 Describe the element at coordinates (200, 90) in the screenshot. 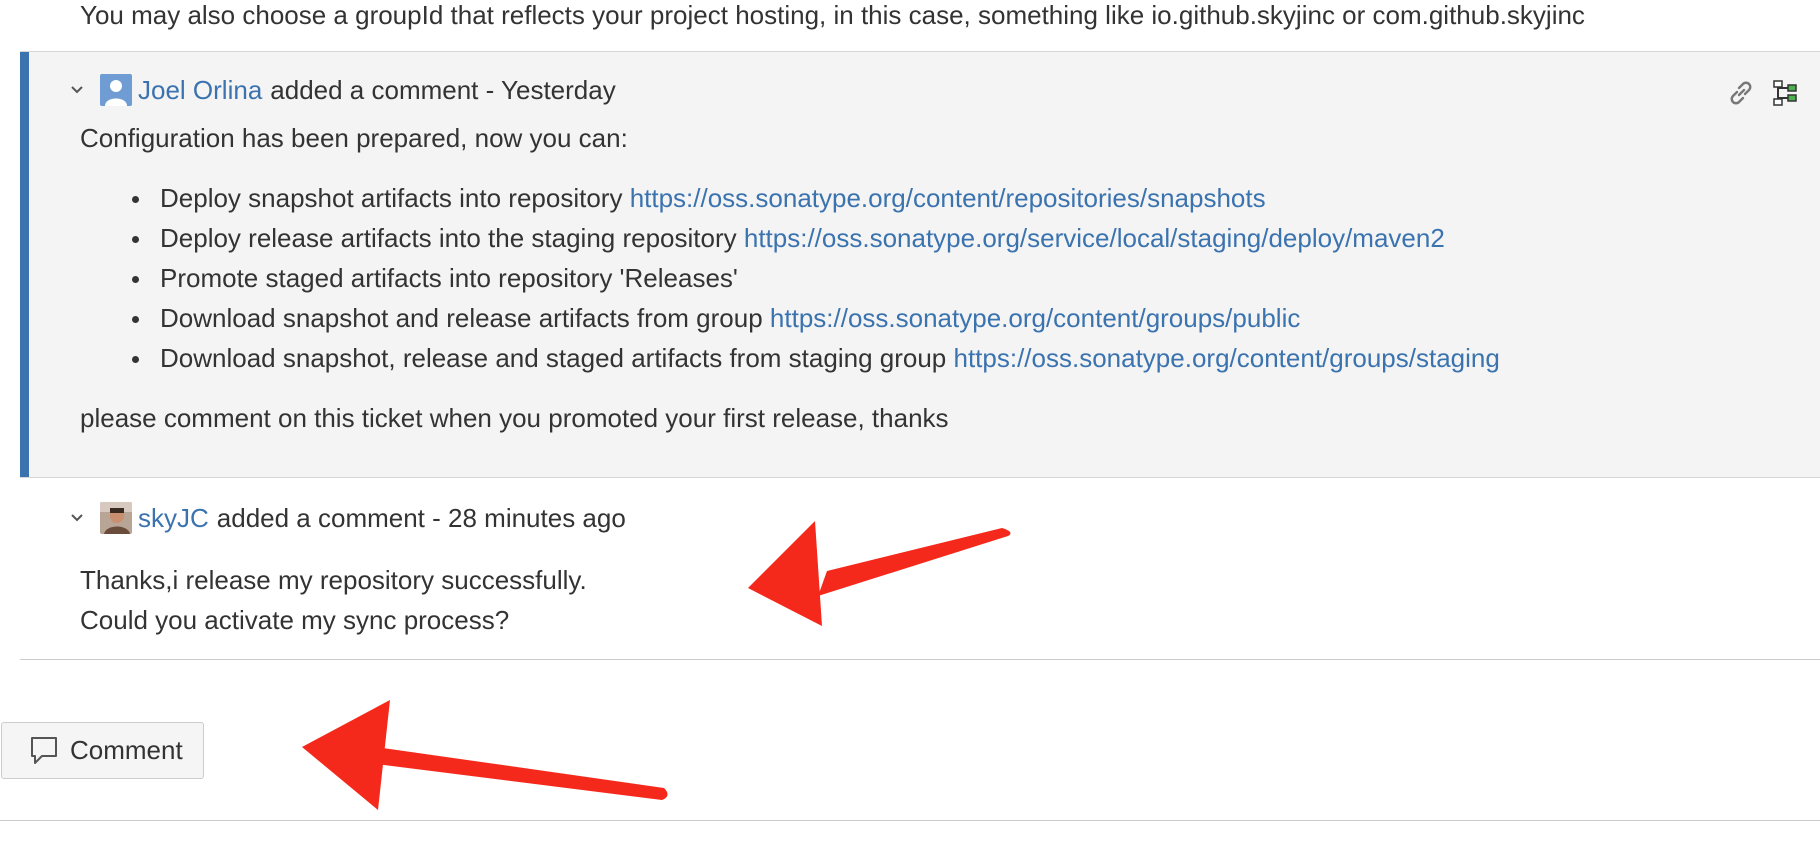

I see `comment-author-link: Joel Orlina` at that location.